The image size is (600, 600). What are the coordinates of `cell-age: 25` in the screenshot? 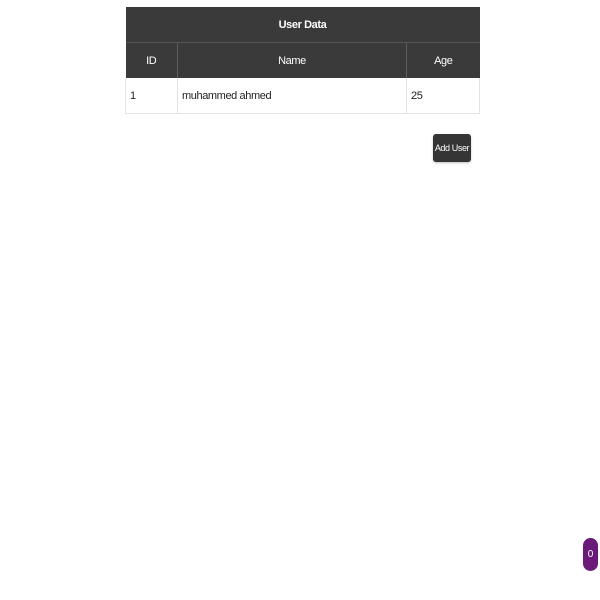 It's located at (443, 96).